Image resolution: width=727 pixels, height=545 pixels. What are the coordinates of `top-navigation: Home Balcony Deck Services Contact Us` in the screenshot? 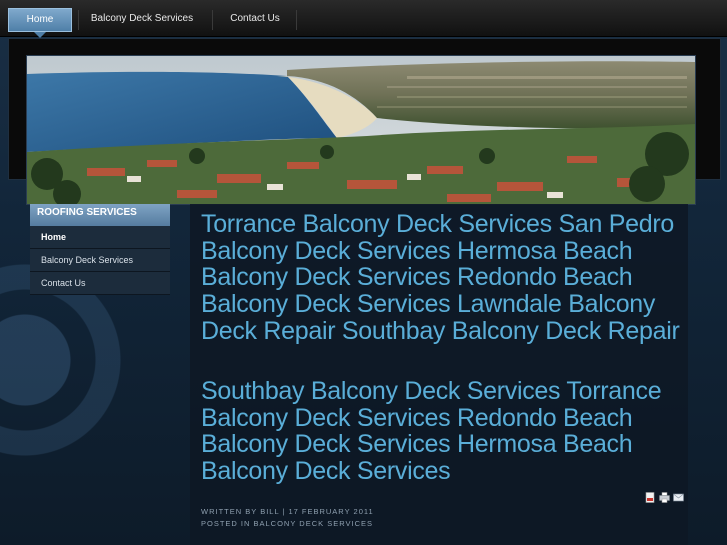 It's located at (363, 19).